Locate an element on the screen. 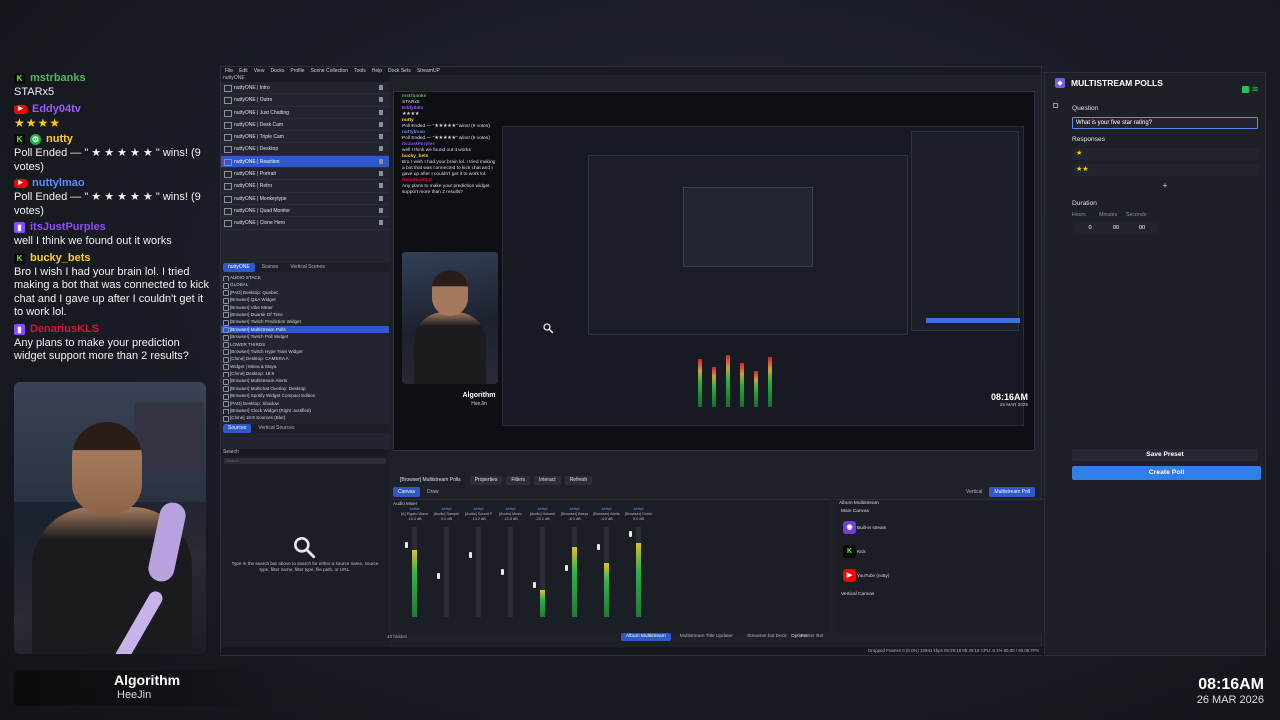 This screenshot has width=1280, height=720. tab: Vertical Sources is located at coordinates (276, 428).